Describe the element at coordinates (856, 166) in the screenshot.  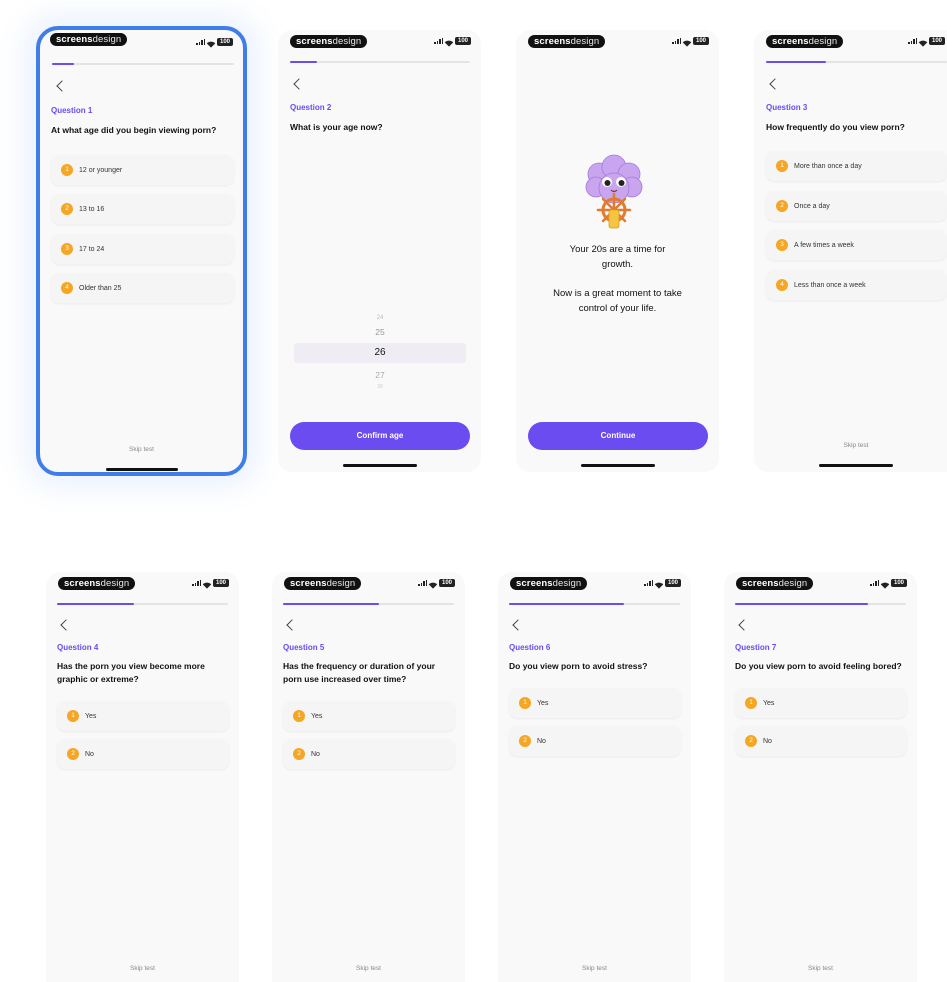
I see `answer-option: 1 More than once a day` at that location.